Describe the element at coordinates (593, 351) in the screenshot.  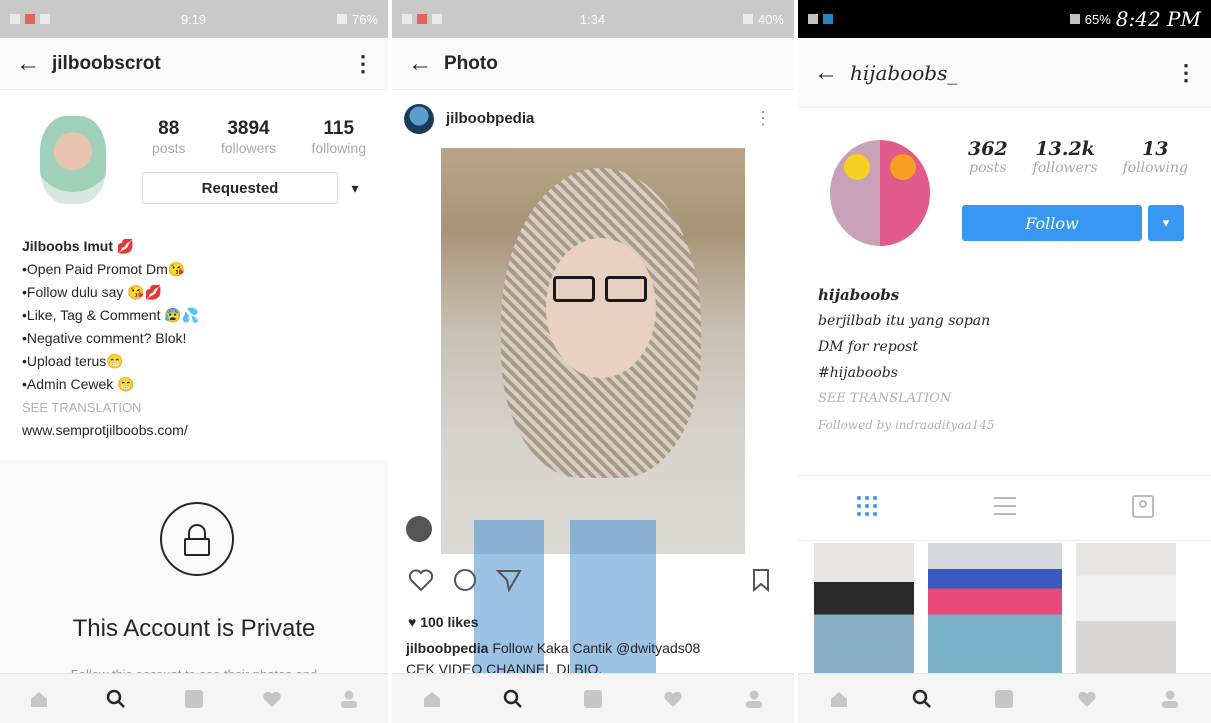
I see `post-photo` at that location.